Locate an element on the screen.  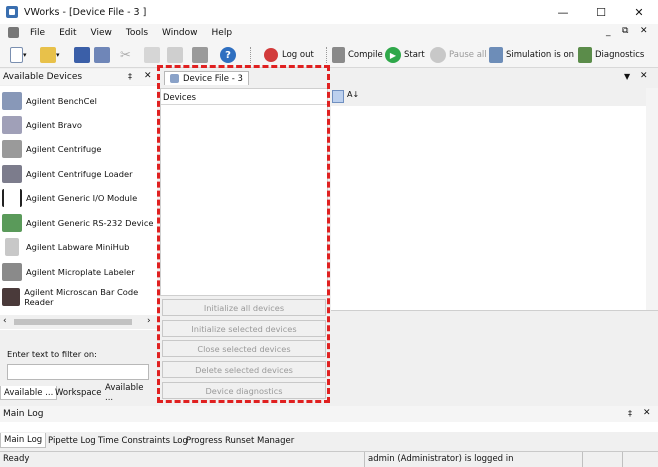
menu-window: Window is located at coordinates (180, 33).